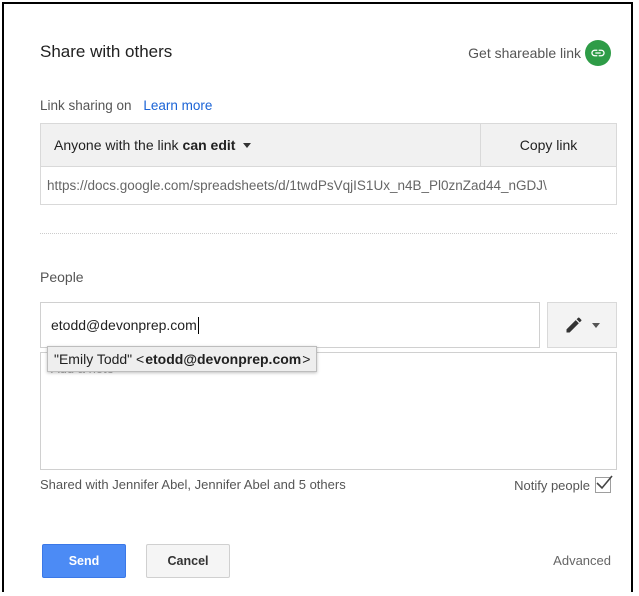 The image size is (639, 596). I want to click on cancel-button: Cancel, so click(188, 561).